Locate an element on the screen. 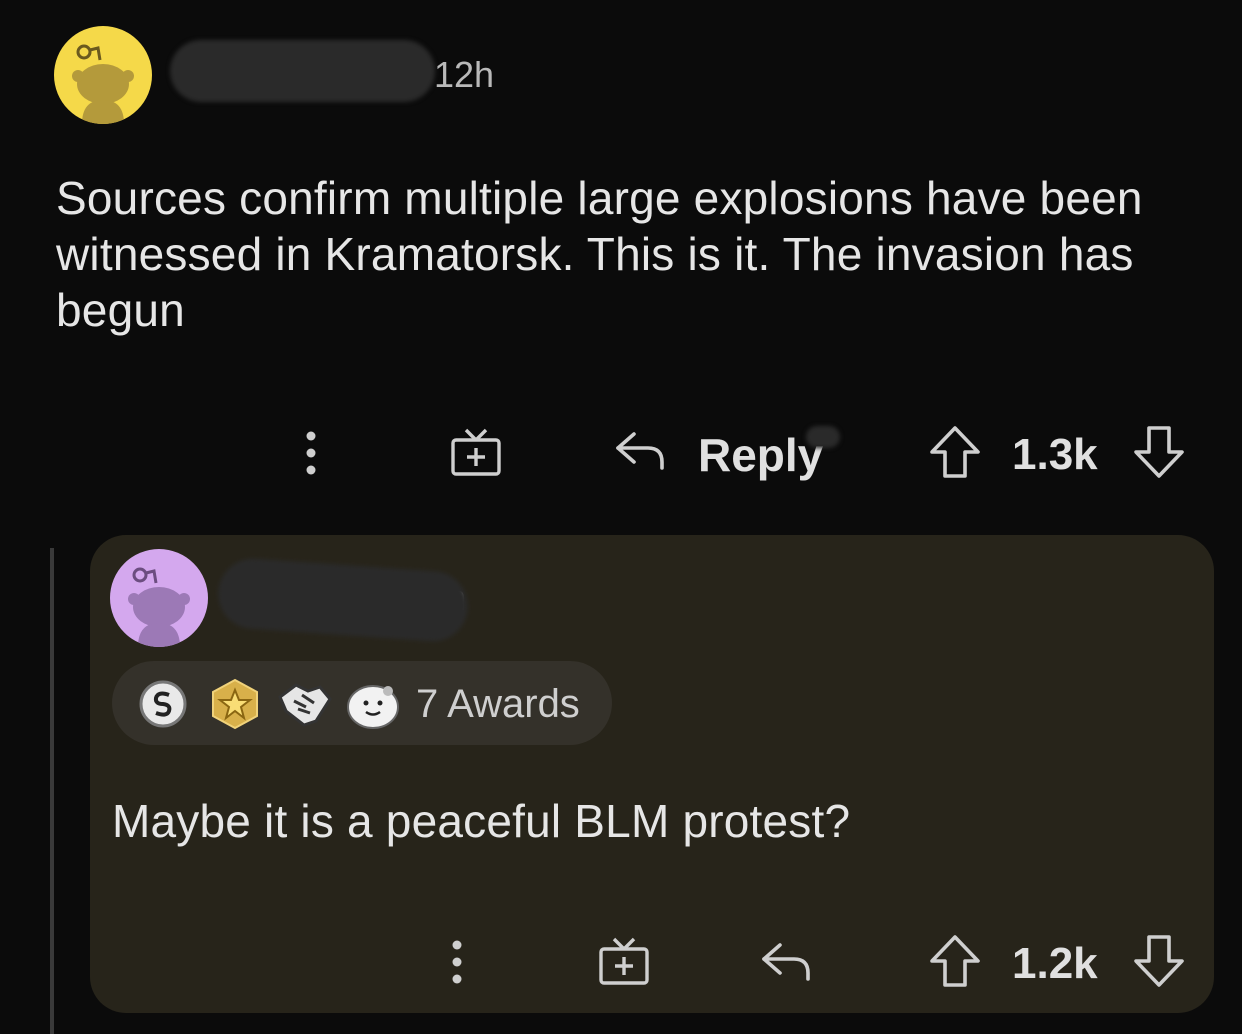  redacted-mark is located at coordinates (823, 437).